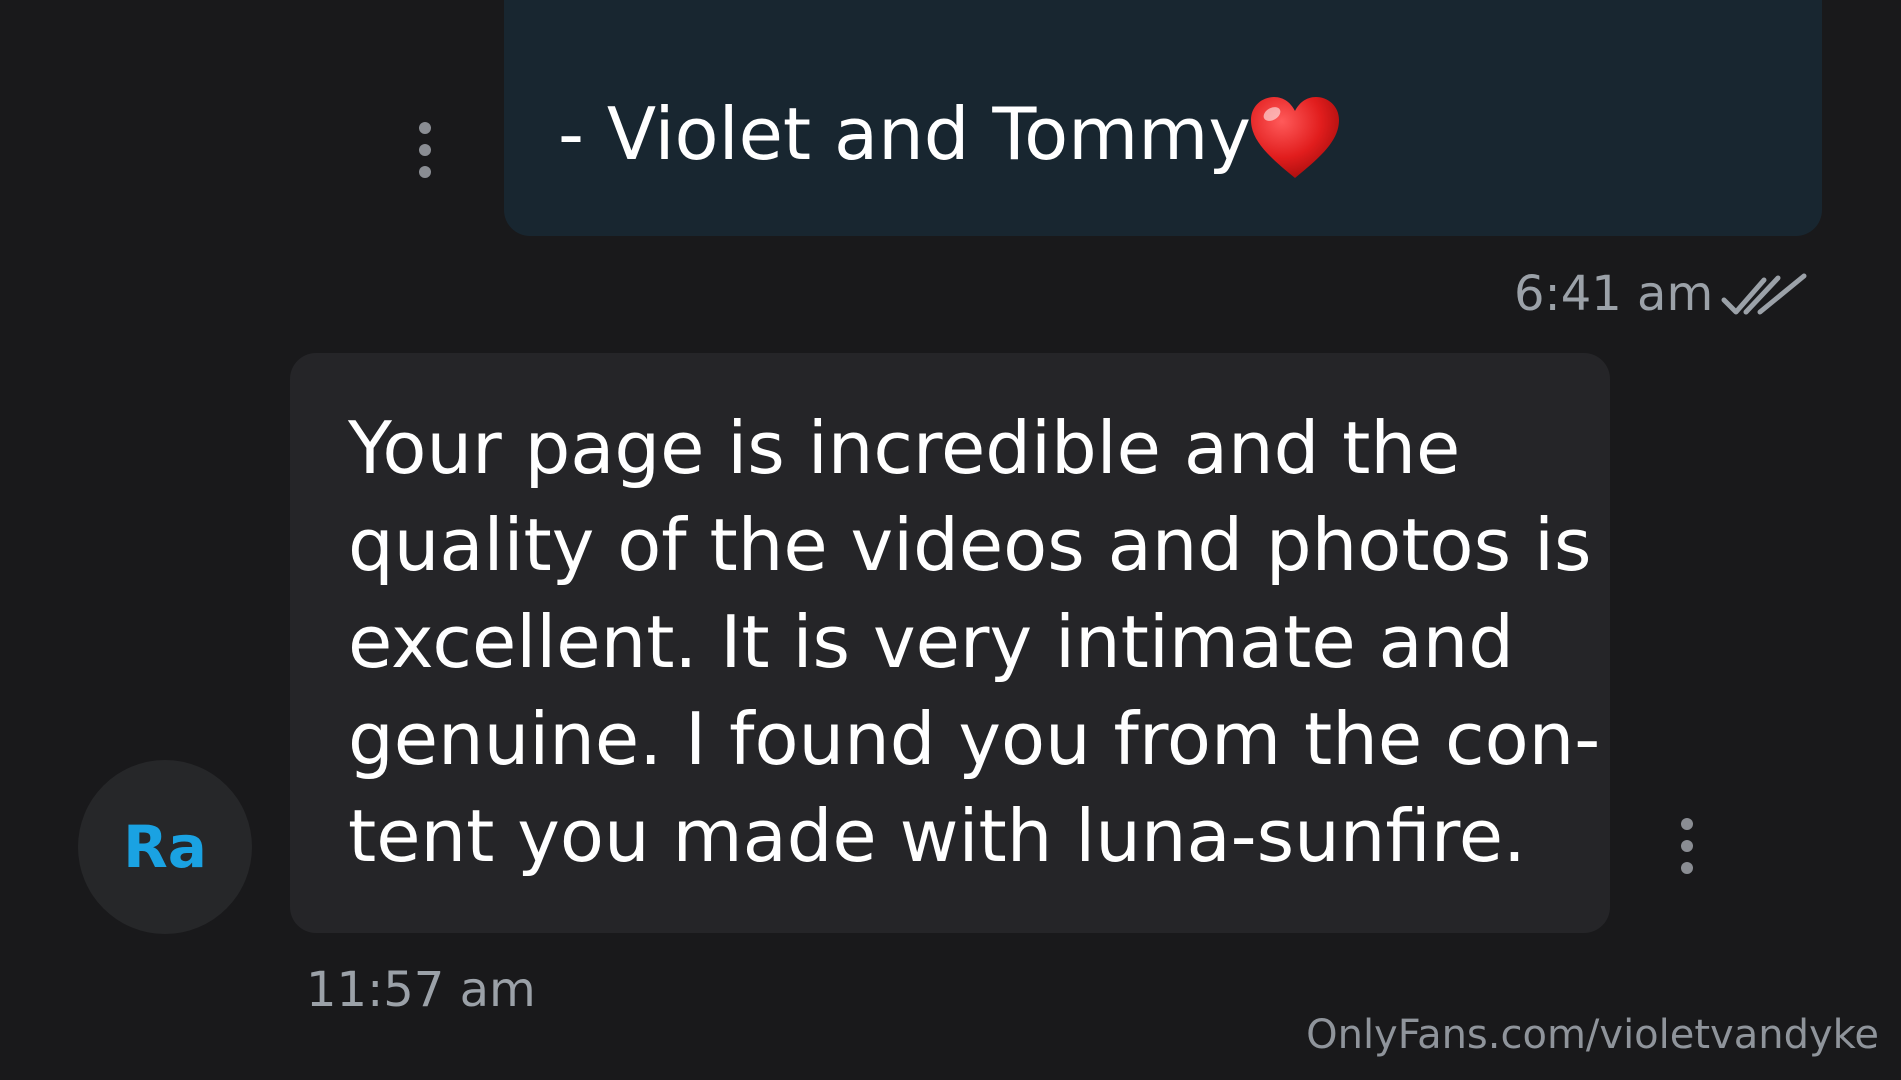 The width and height of the screenshot is (1901, 1080). Describe the element at coordinates (937, 836) in the screenshot. I see `received-message-line: tent you made with luna-sunfire.` at that location.